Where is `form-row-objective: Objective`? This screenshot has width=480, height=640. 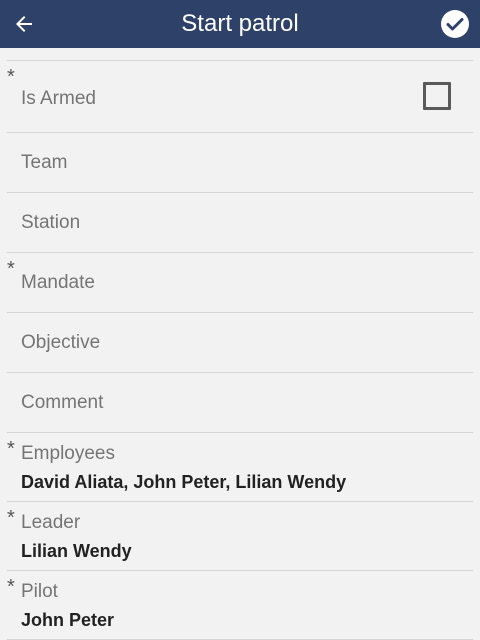
form-row-objective: Objective is located at coordinates (240, 343).